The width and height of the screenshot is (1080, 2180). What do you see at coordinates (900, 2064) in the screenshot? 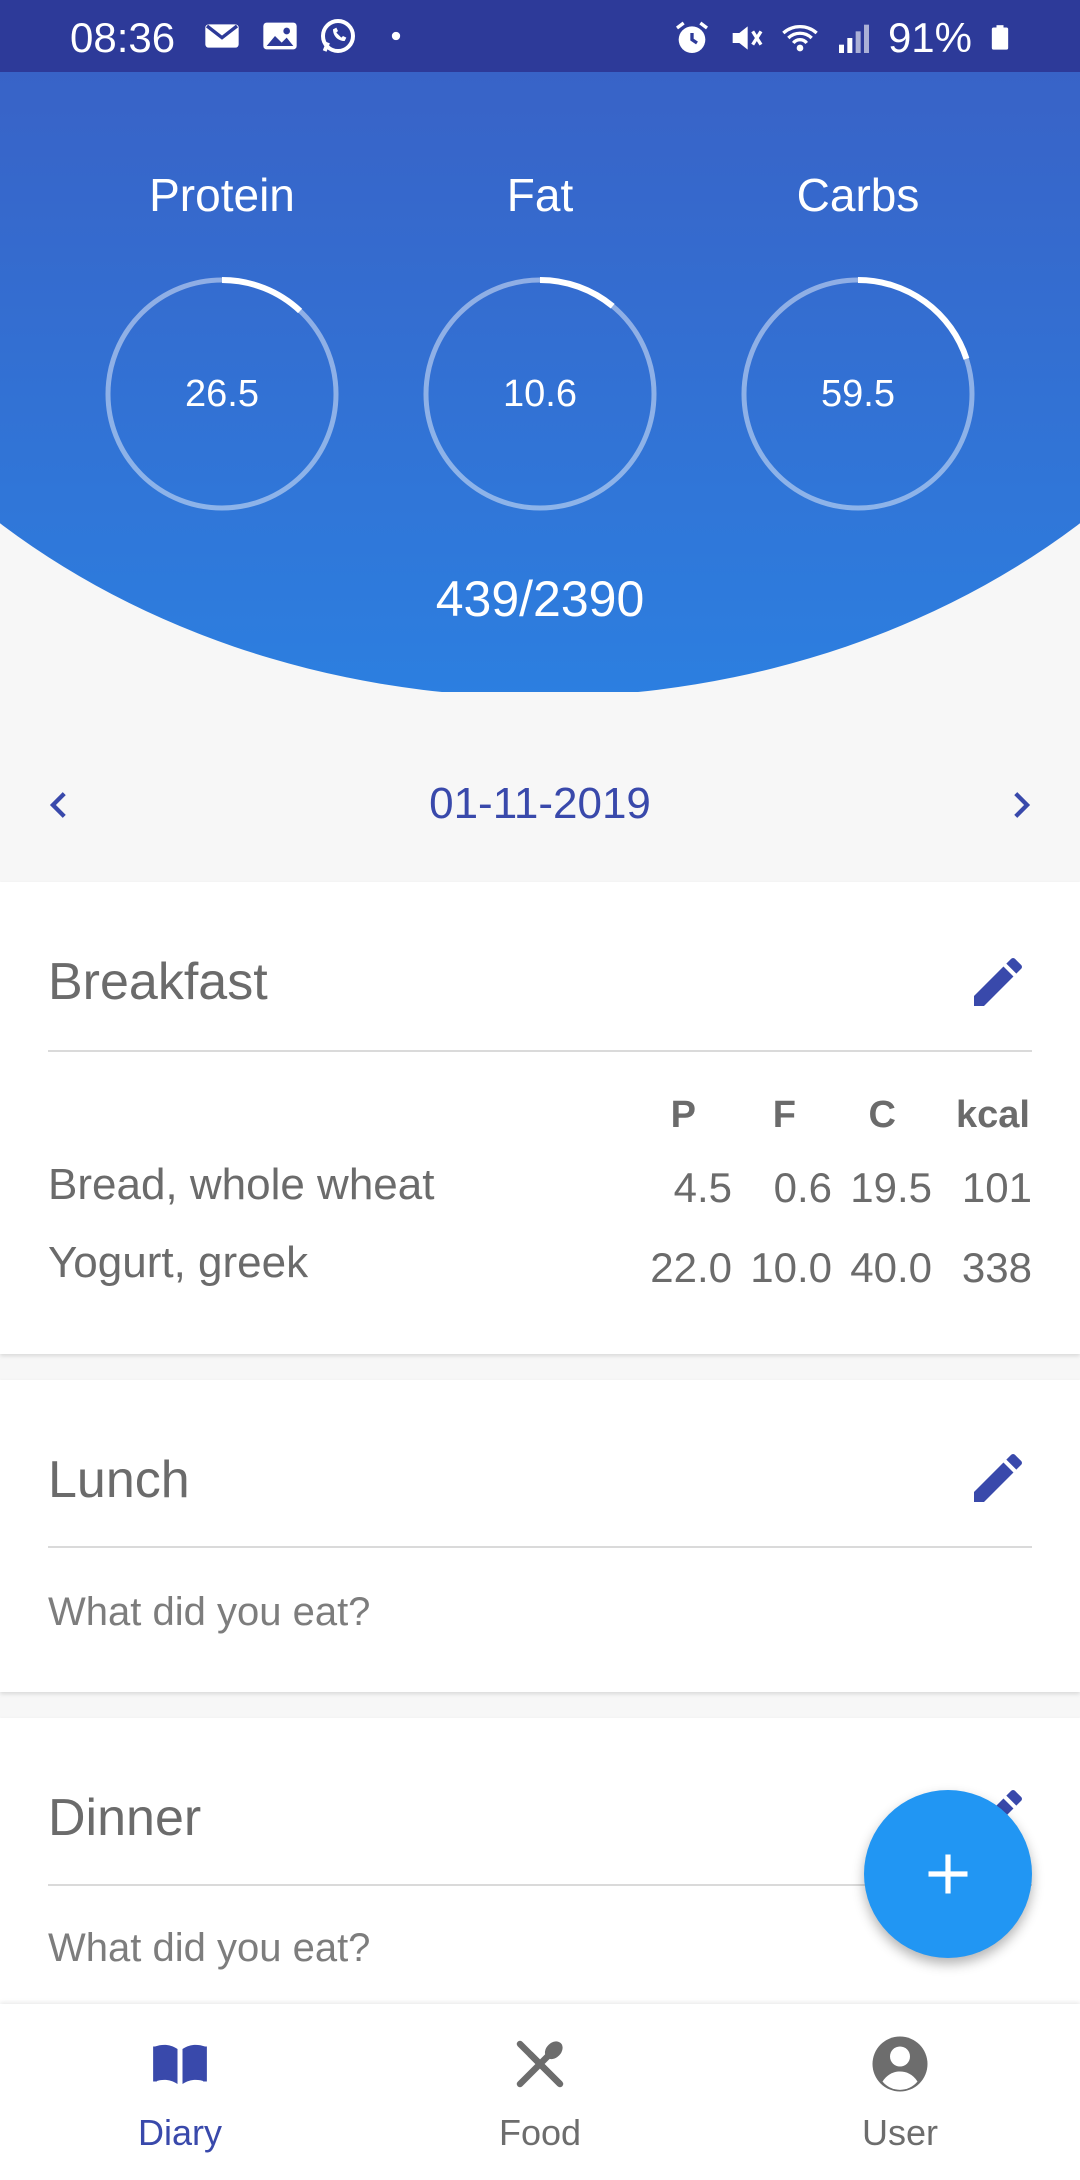
I see `account-icon` at bounding box center [900, 2064].